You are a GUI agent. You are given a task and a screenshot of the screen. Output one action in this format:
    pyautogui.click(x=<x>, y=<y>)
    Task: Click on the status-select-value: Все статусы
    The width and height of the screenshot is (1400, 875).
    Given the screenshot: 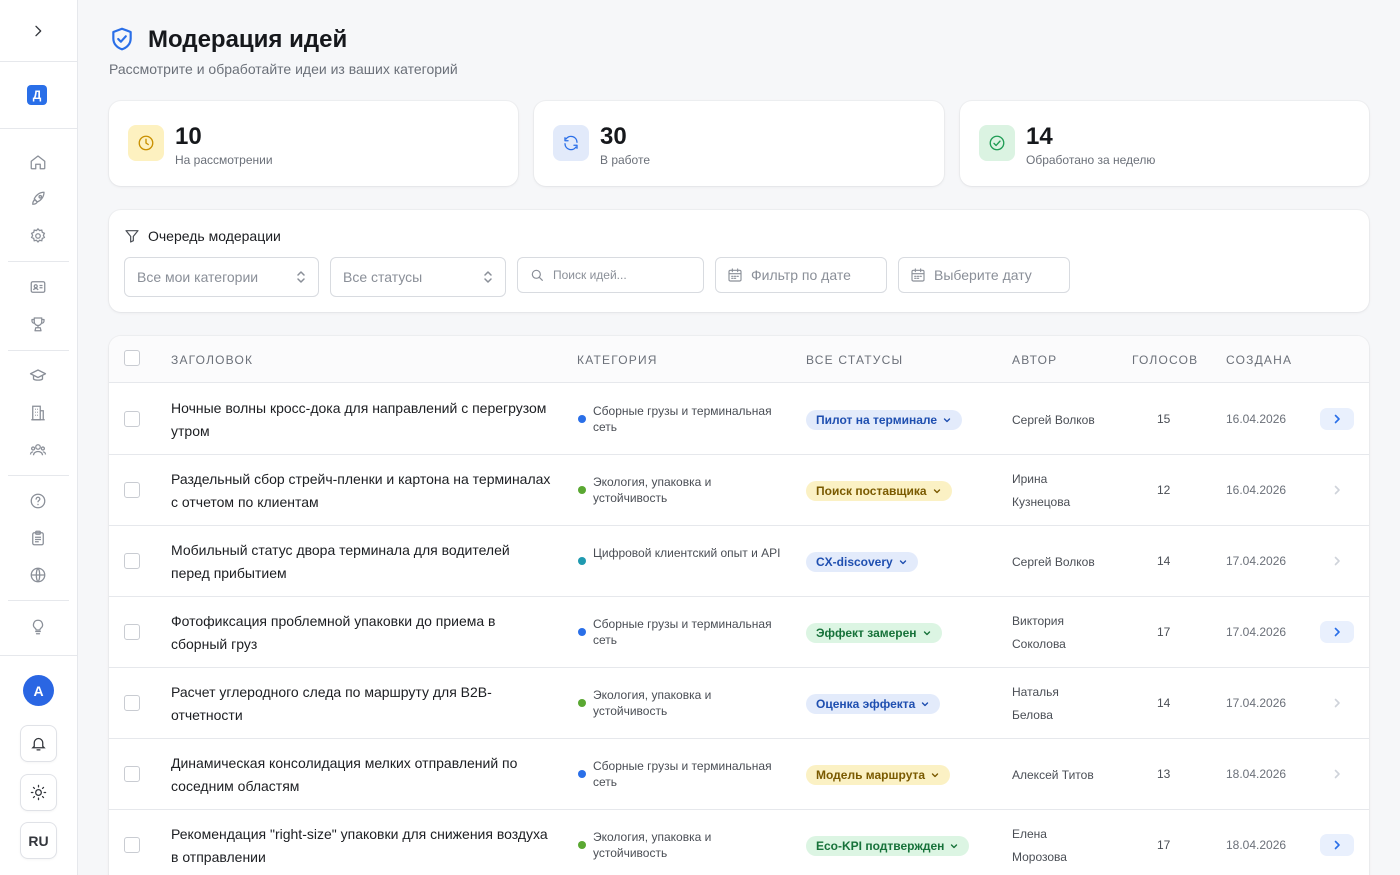 What is the action you would take?
    pyautogui.click(x=383, y=277)
    